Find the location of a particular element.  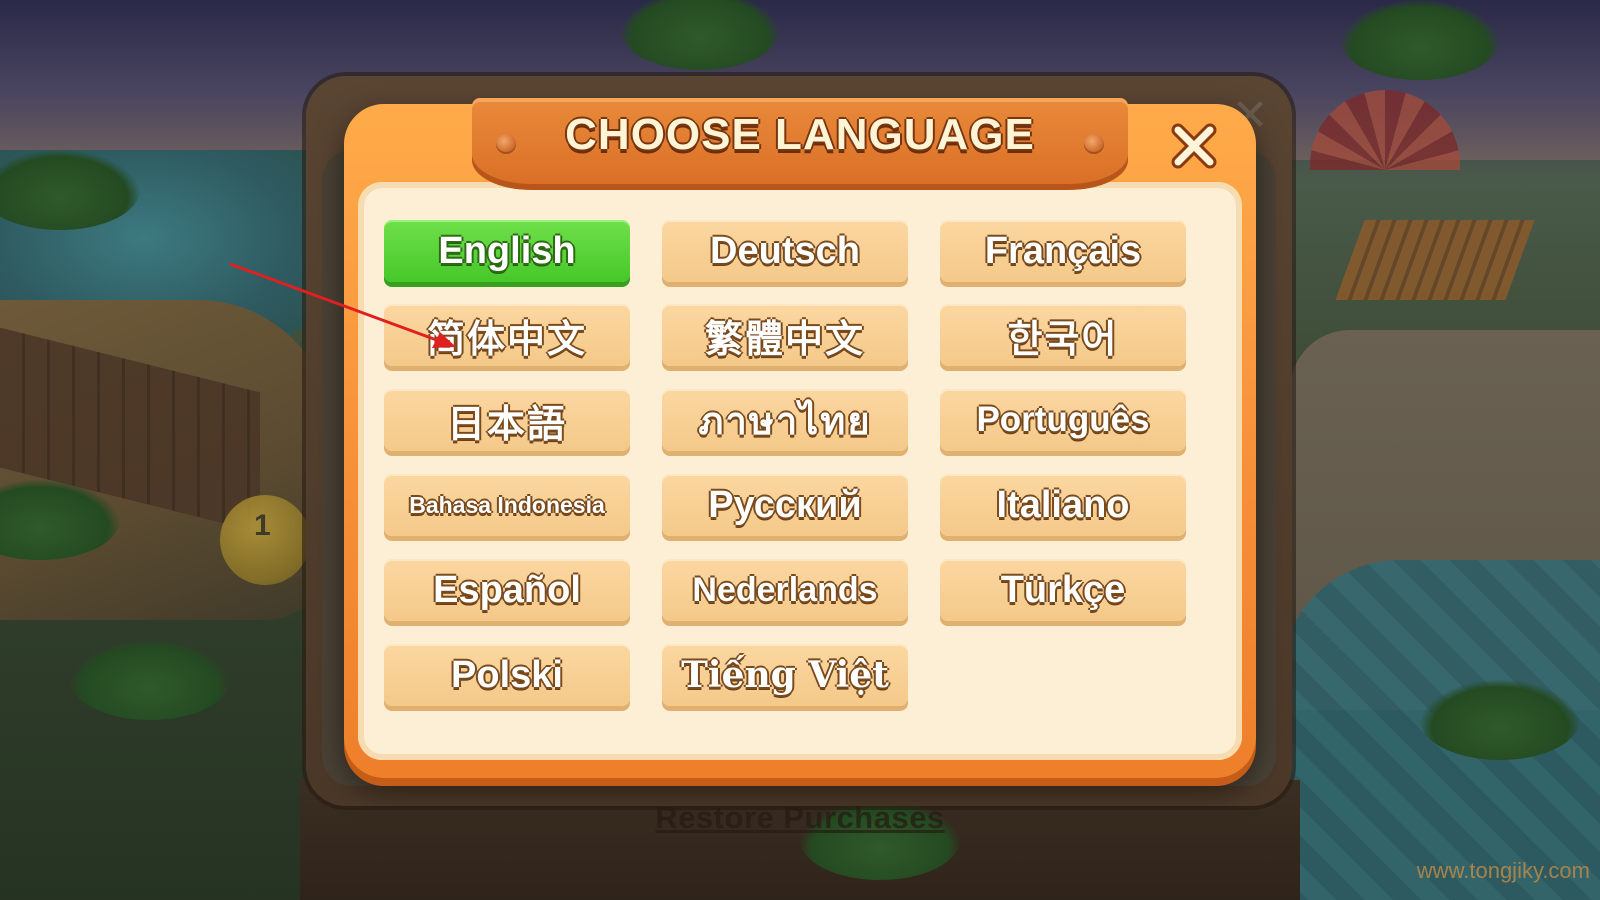

language-label: Italiano is located at coordinates (1063, 504).